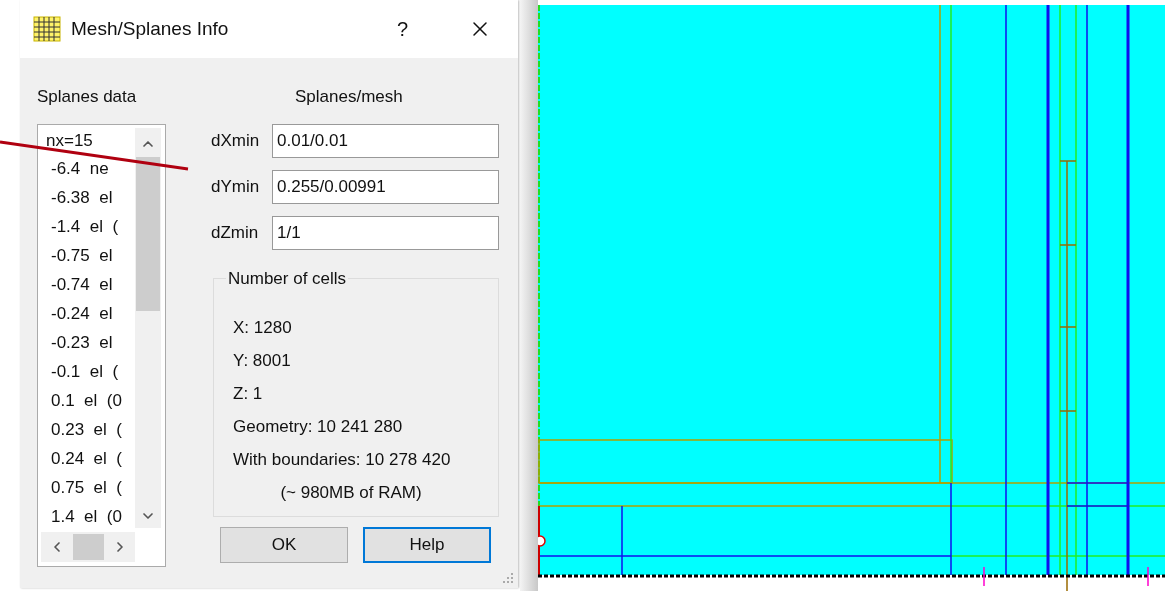 The width and height of the screenshot is (1165, 591). Describe the element at coordinates (248, 393) in the screenshot. I see `cell-count-text: Z: 1` at that location.